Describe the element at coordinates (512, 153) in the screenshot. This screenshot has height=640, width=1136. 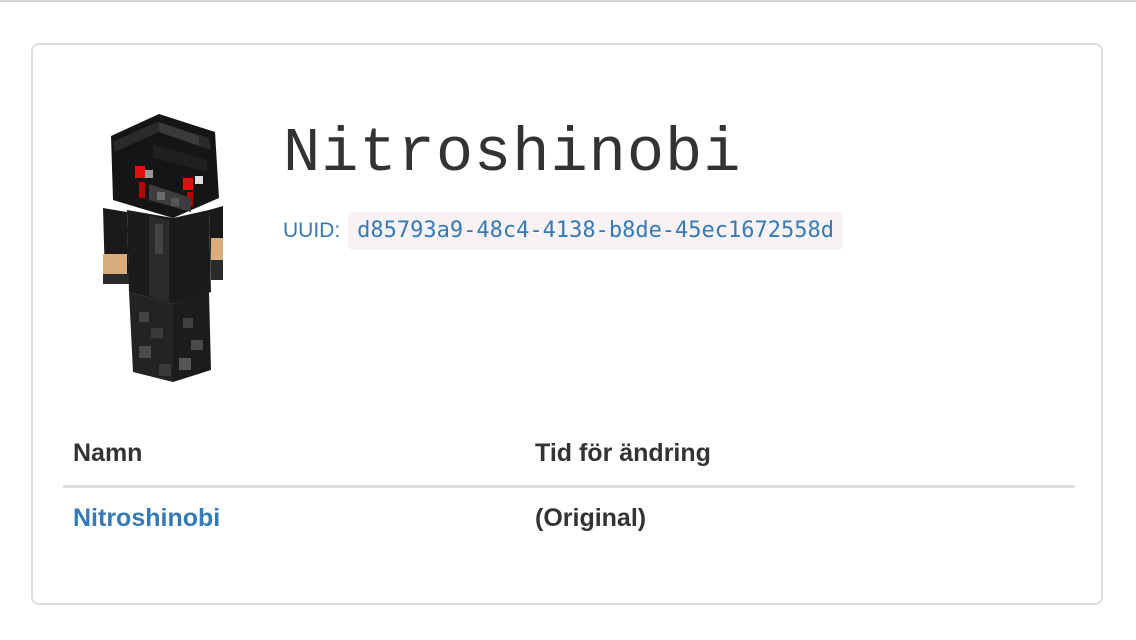
I see `player-name-heading: Nitroshinobi` at that location.